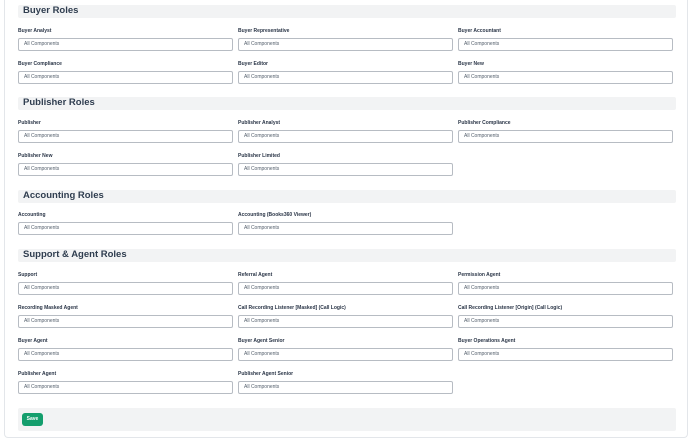  I want to click on field-label: Buyer Representative, so click(264, 31).